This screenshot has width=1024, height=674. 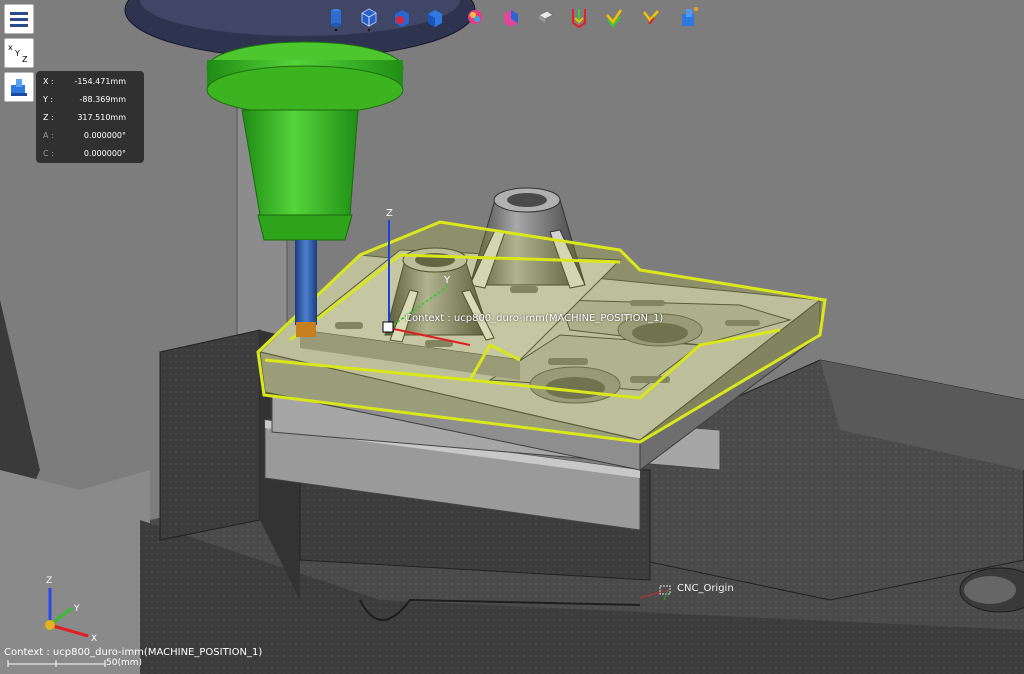 I want to click on scale-label: 50(mm), so click(x=124, y=663).